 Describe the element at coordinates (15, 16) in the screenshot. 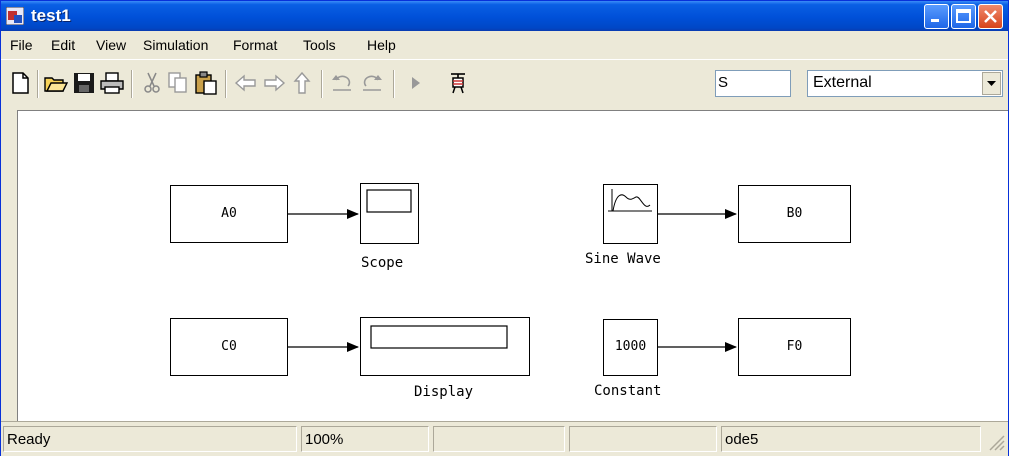

I see `simulink-app-icon` at that location.